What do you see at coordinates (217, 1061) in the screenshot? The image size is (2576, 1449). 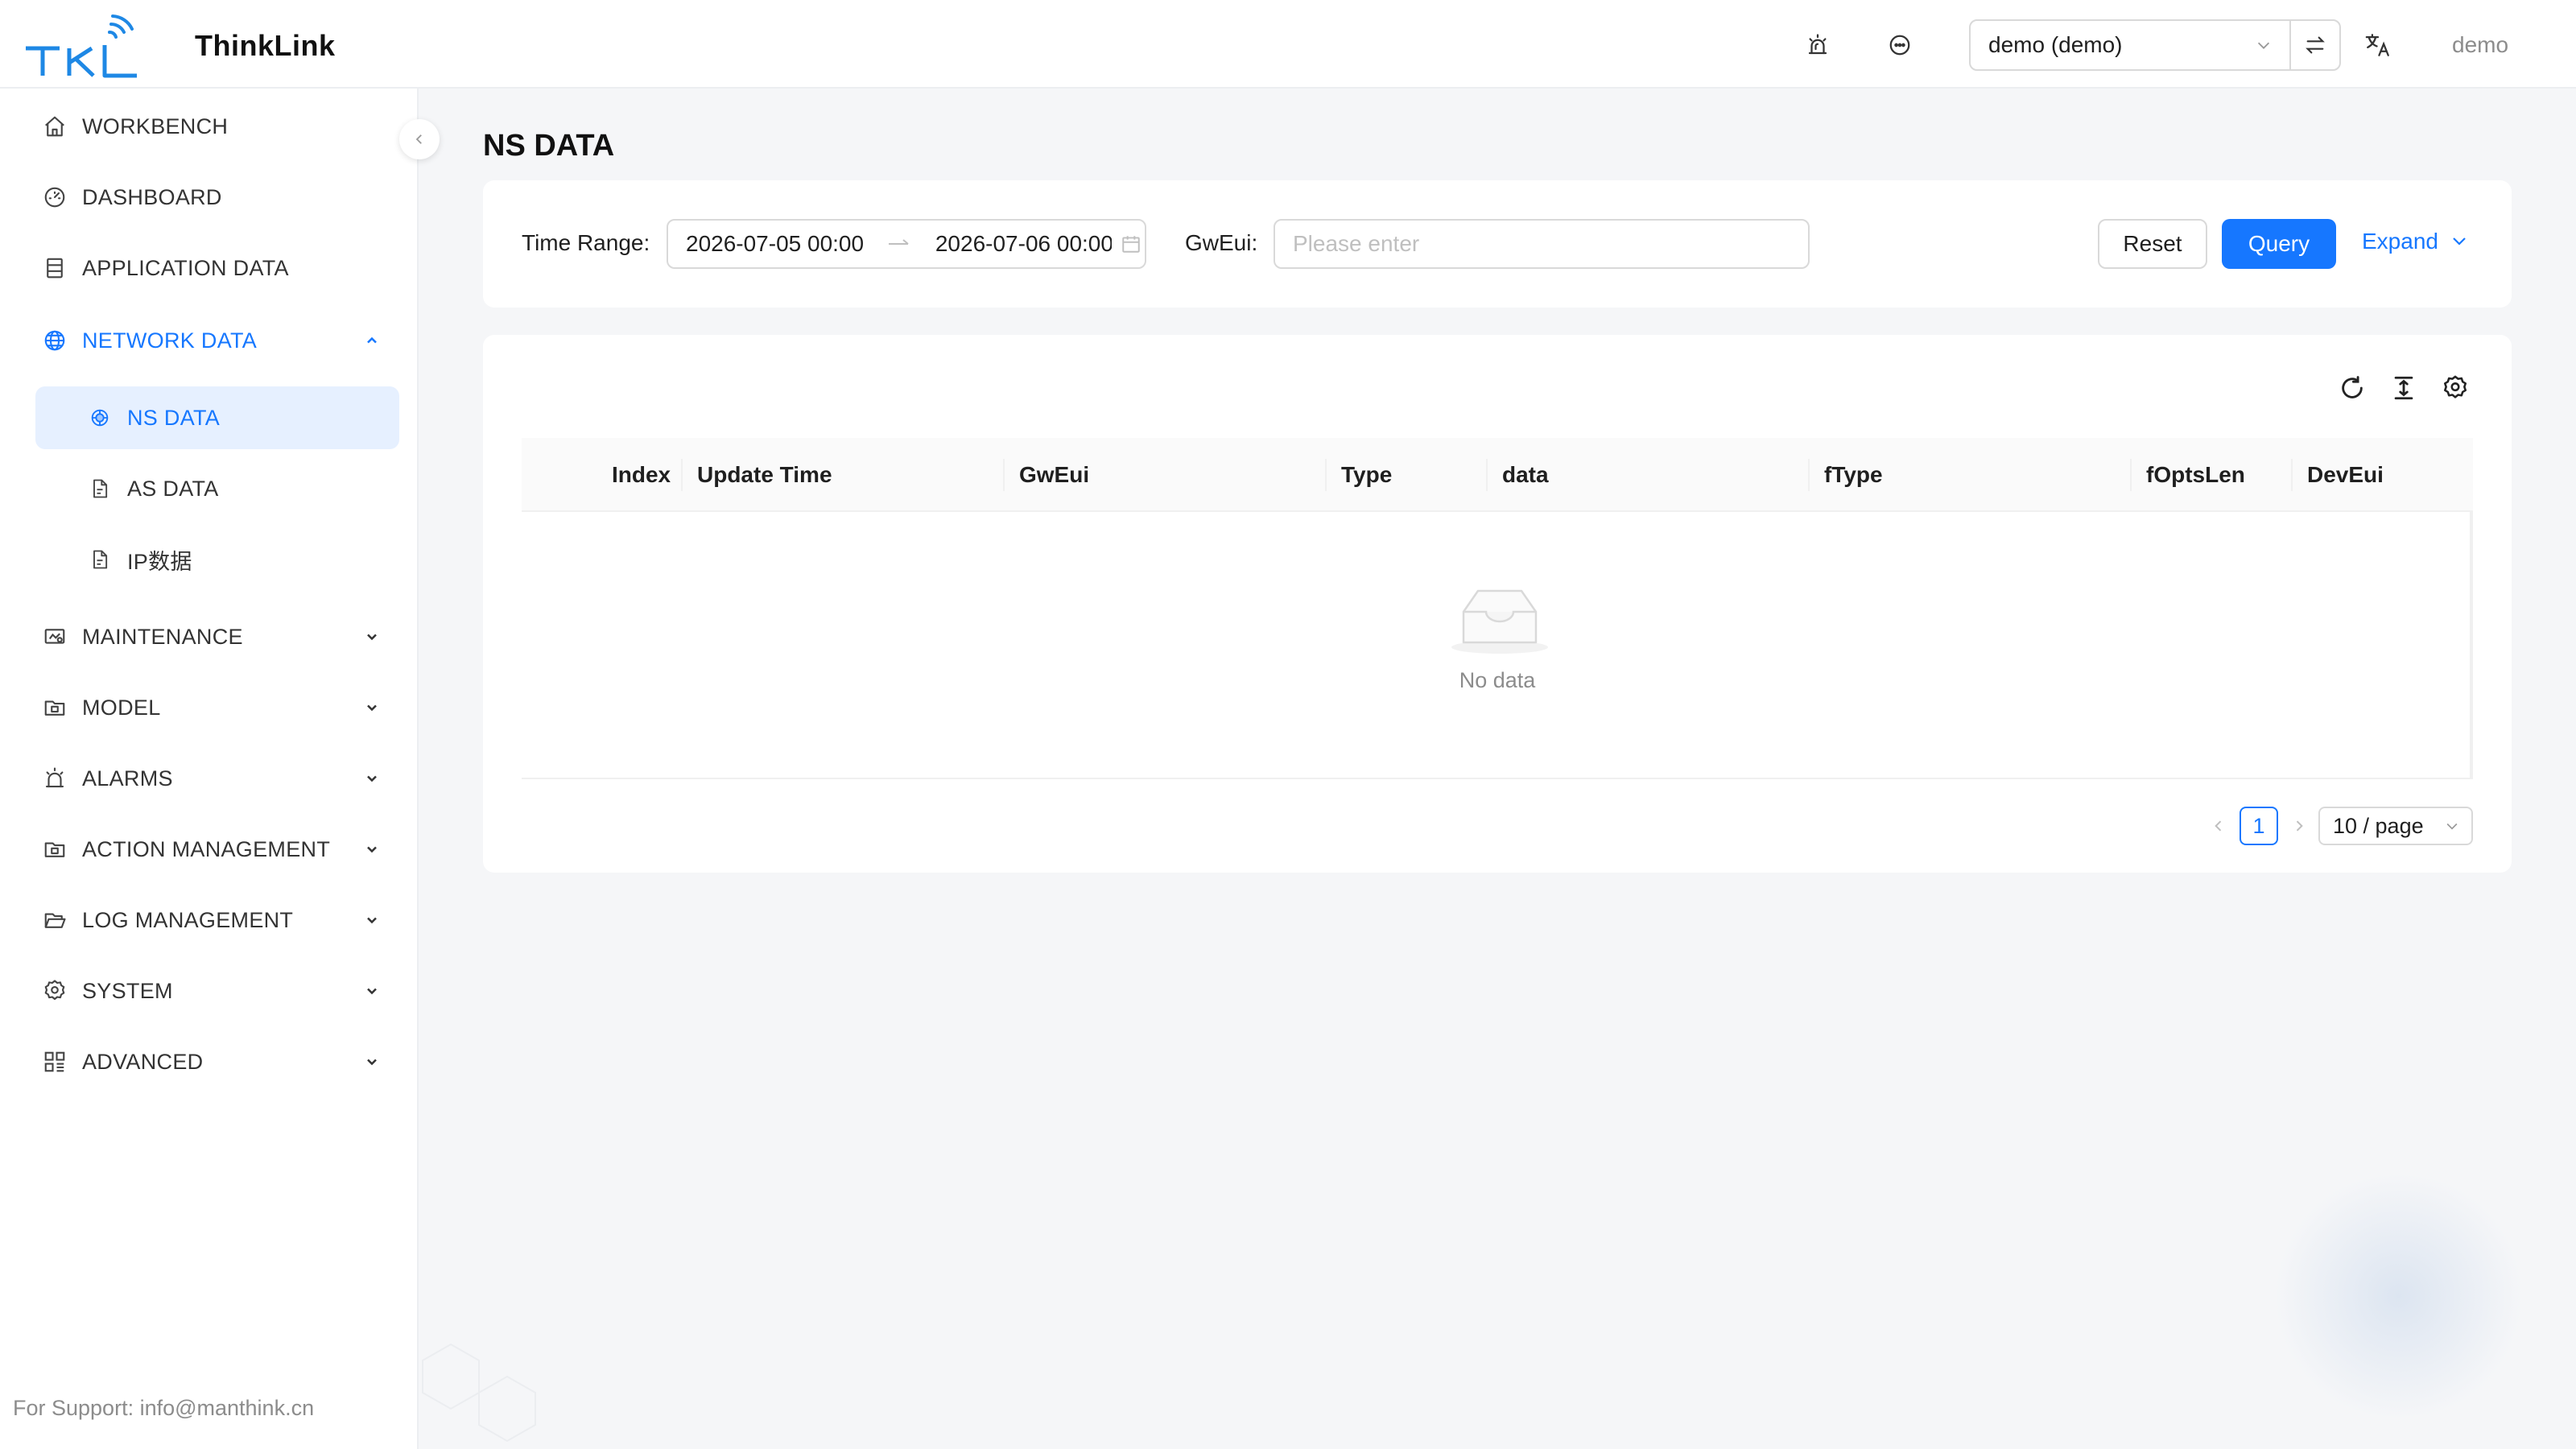 I see `sidebar-item-advanced: ADVANCED` at bounding box center [217, 1061].